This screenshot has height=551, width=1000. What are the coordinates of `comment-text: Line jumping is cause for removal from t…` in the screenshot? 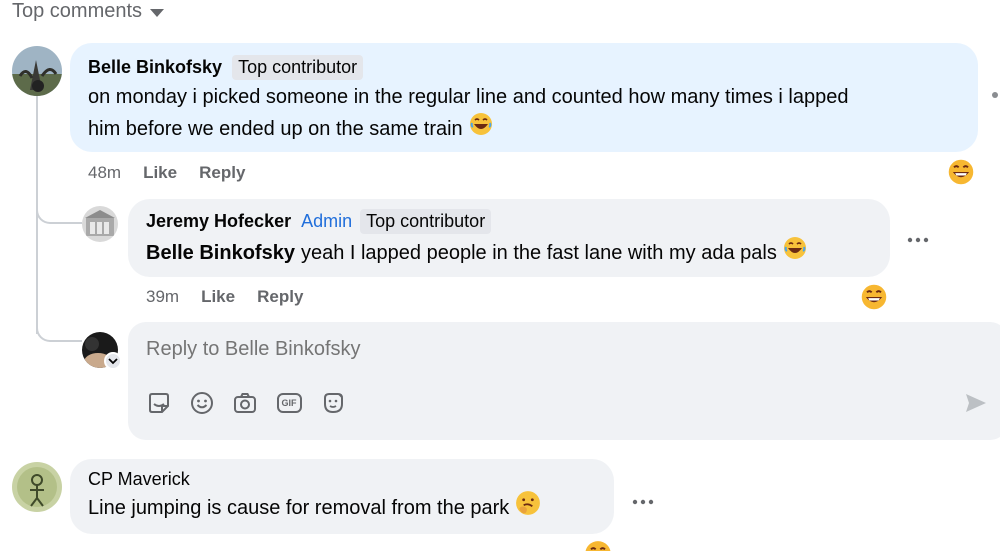 It's located at (342, 507).